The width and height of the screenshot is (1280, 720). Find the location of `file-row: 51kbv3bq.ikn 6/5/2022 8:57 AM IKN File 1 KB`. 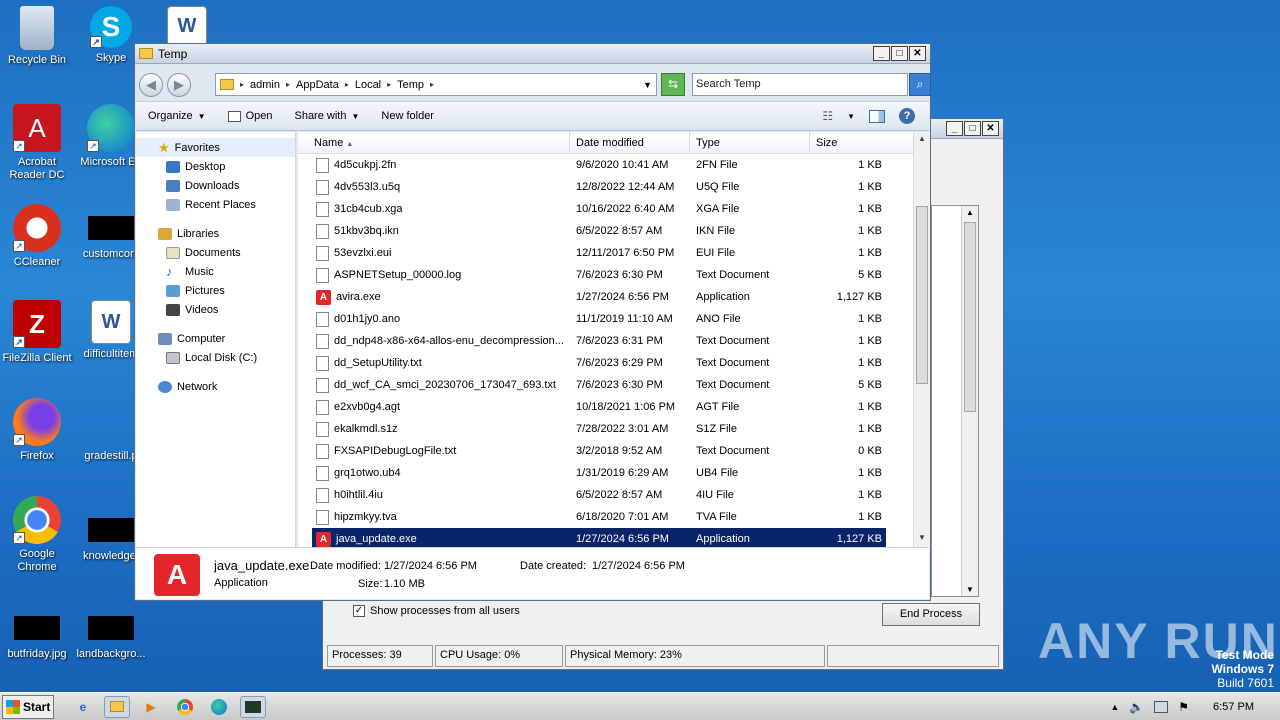

file-row: 51kbv3bq.ikn 6/5/2022 8:57 AM IKN File 1 KB is located at coordinates (599, 231).